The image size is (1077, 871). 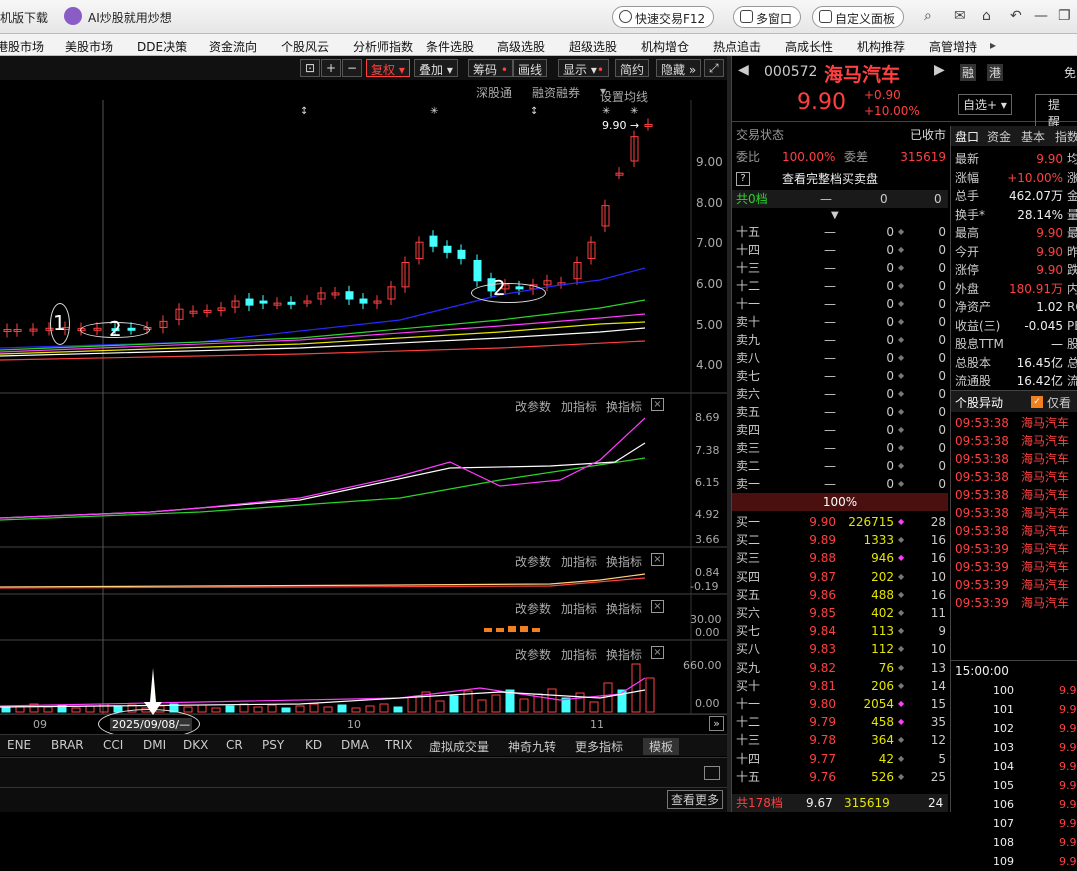 What do you see at coordinates (842, 613) in the screenshot?
I see `buy-level-row: 买六 9.85 402 ◆ 11` at bounding box center [842, 613].